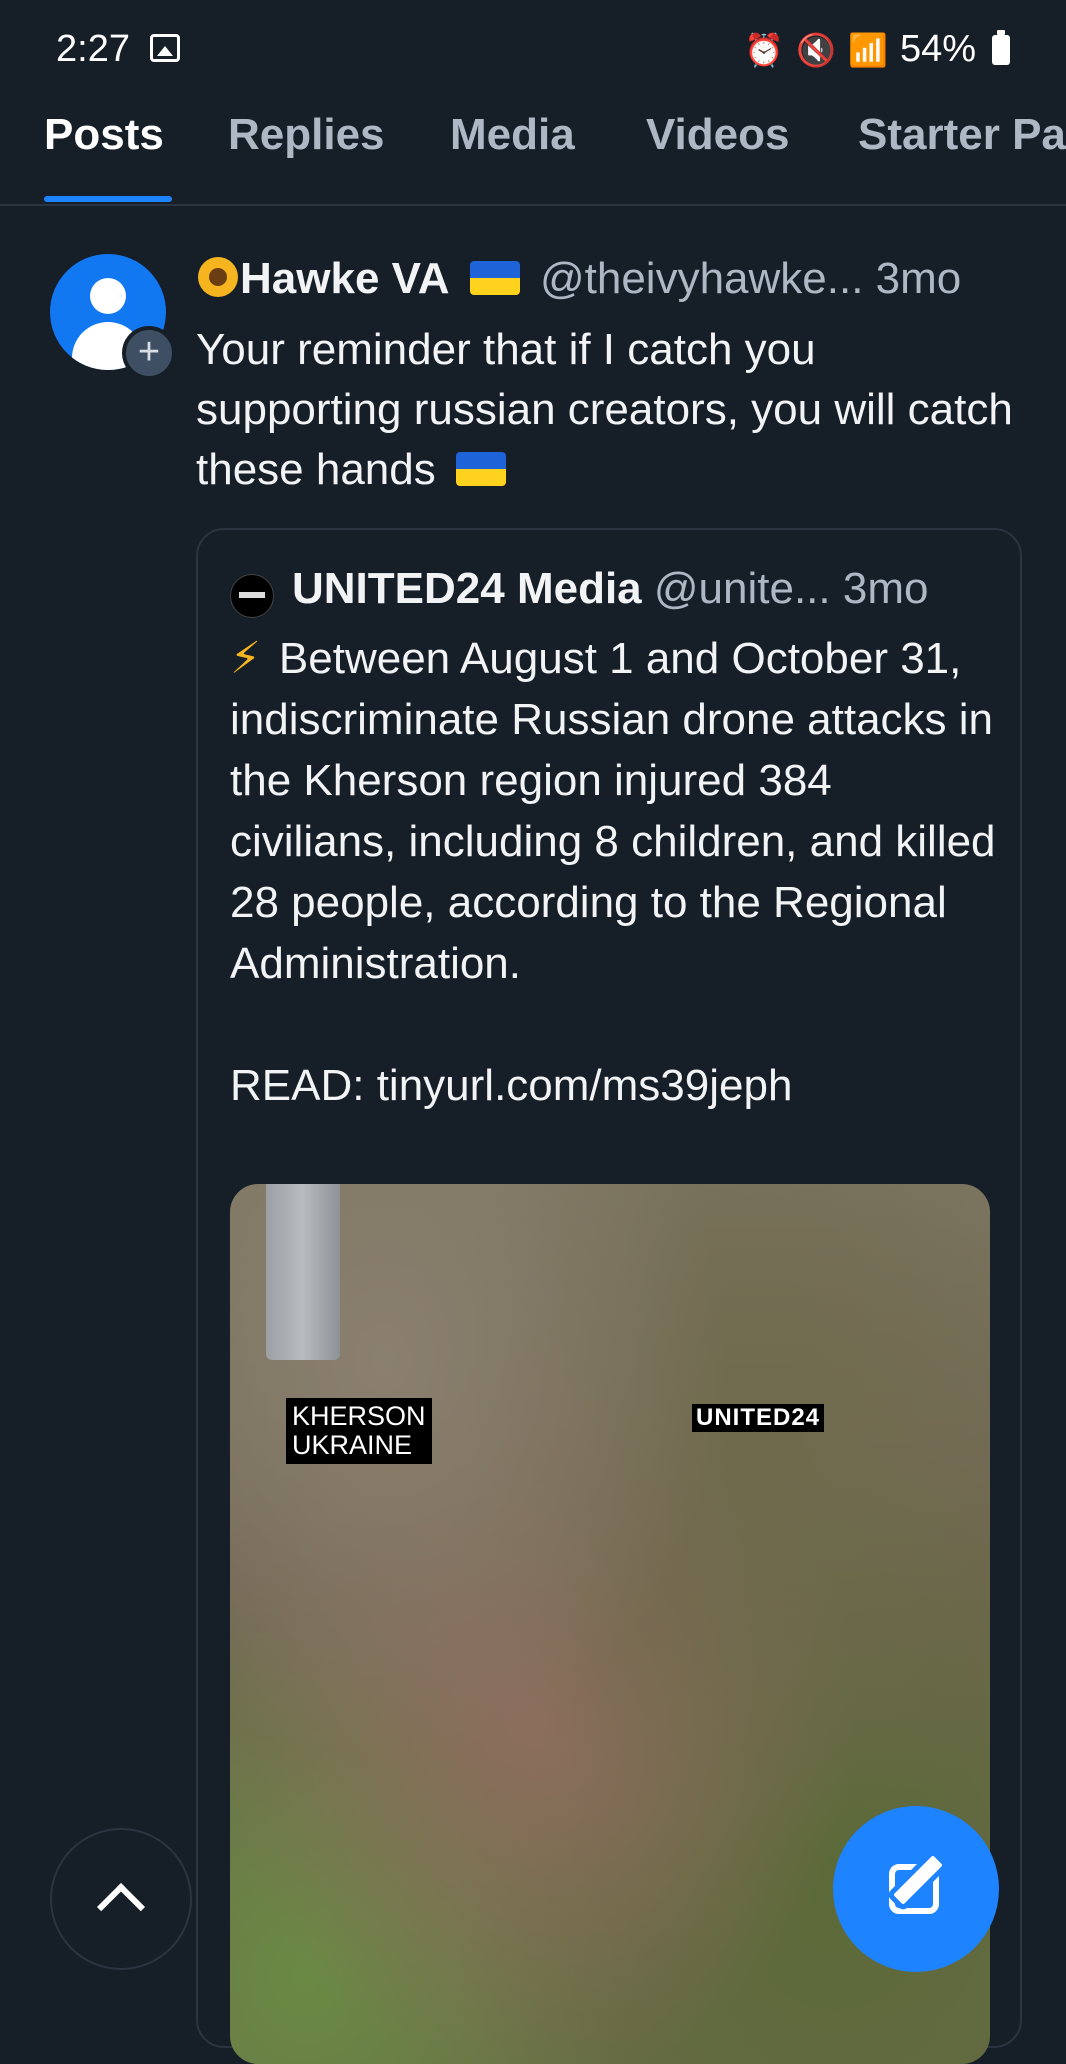 This screenshot has height=2064, width=1066. I want to click on location-label: KHERSON UKRAINE, so click(359, 1431).